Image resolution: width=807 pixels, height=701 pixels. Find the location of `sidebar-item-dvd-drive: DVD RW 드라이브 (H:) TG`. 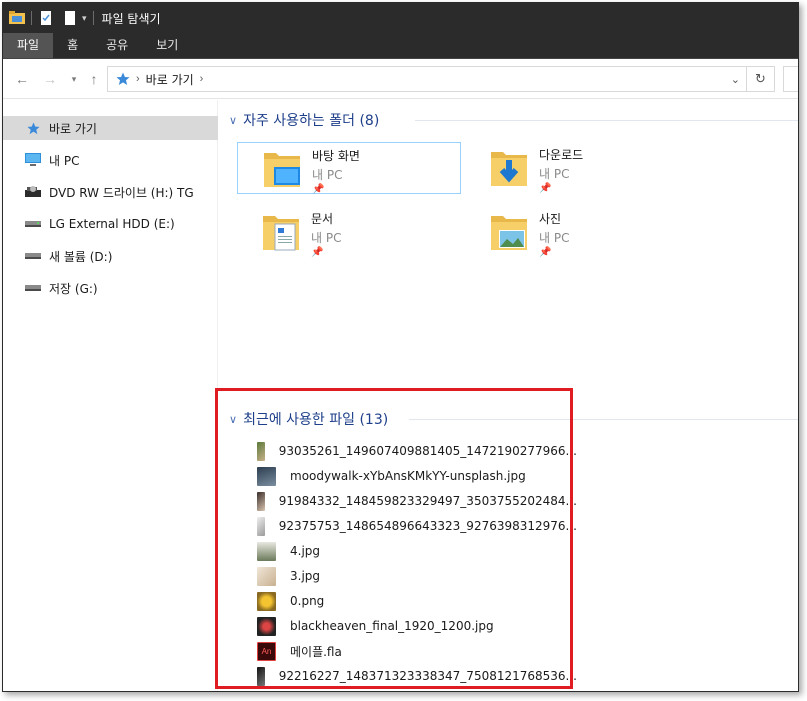

sidebar-item-dvd-drive: DVD RW 드라이브 (H:) TG is located at coordinates (110, 192).